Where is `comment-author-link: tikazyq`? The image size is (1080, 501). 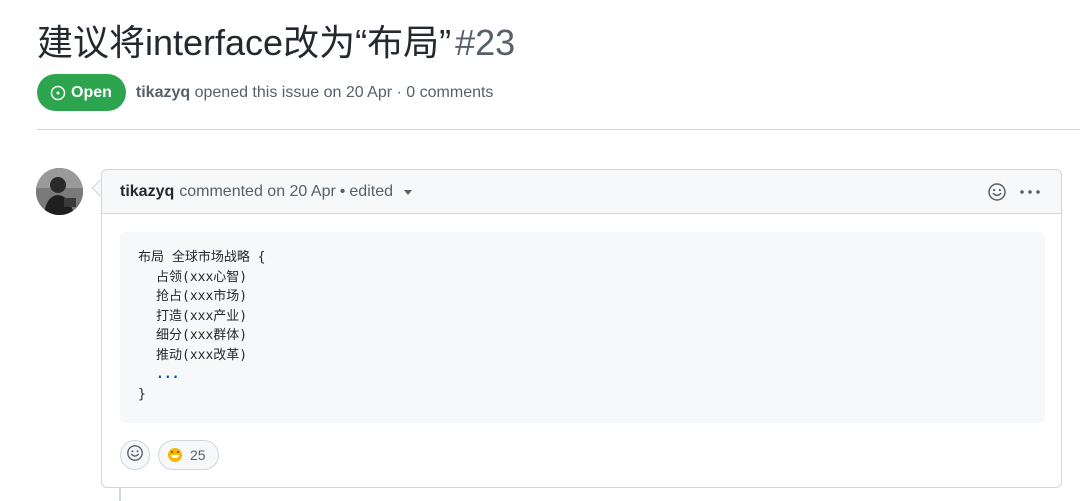 comment-author-link: tikazyq is located at coordinates (147, 192).